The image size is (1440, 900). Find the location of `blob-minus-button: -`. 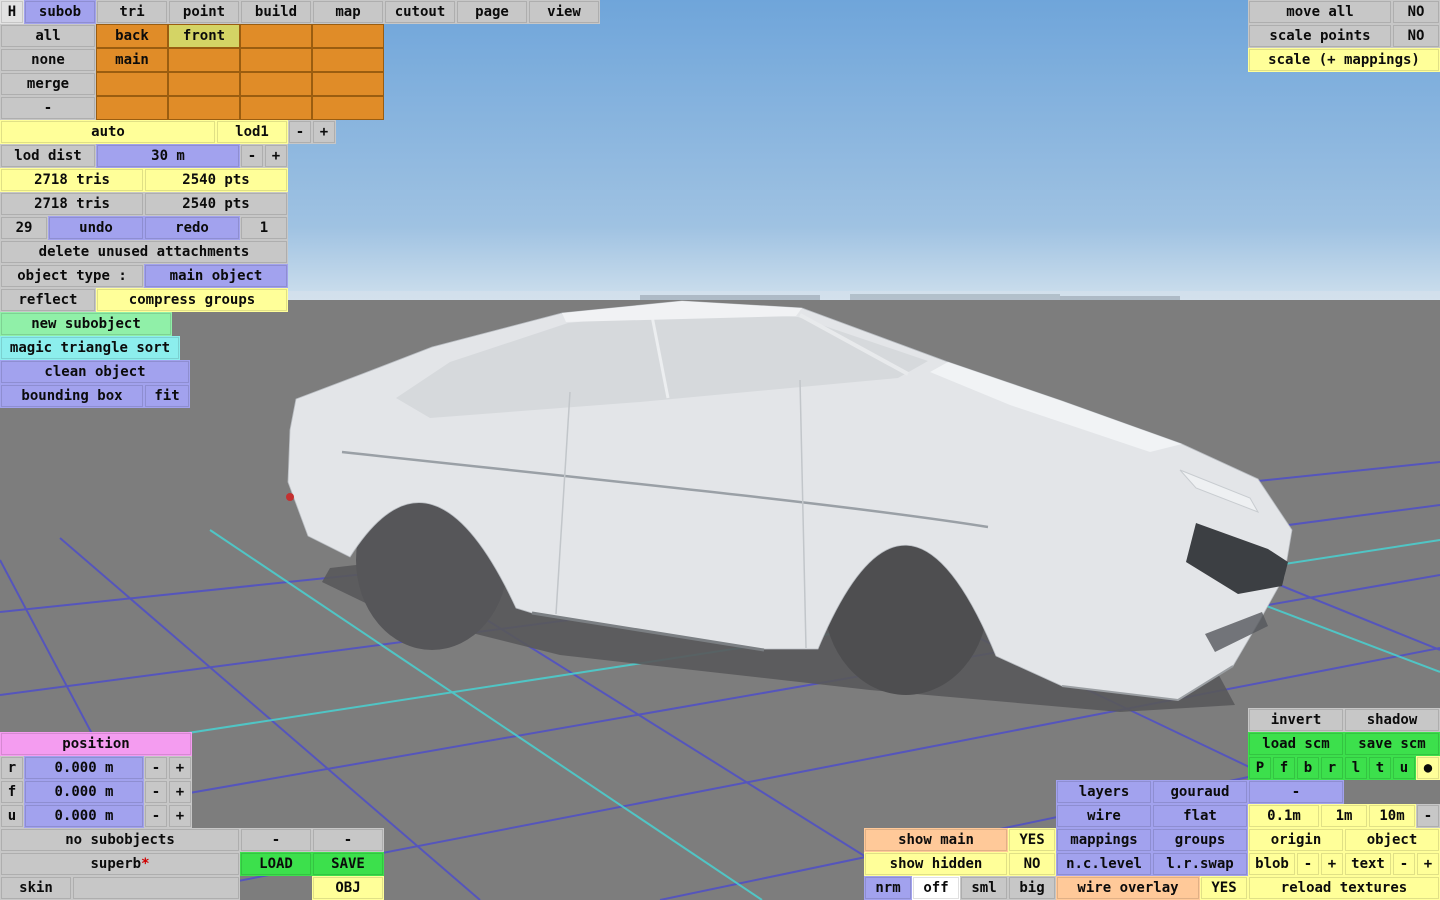

blob-minus-button: - is located at coordinates (1308, 864).